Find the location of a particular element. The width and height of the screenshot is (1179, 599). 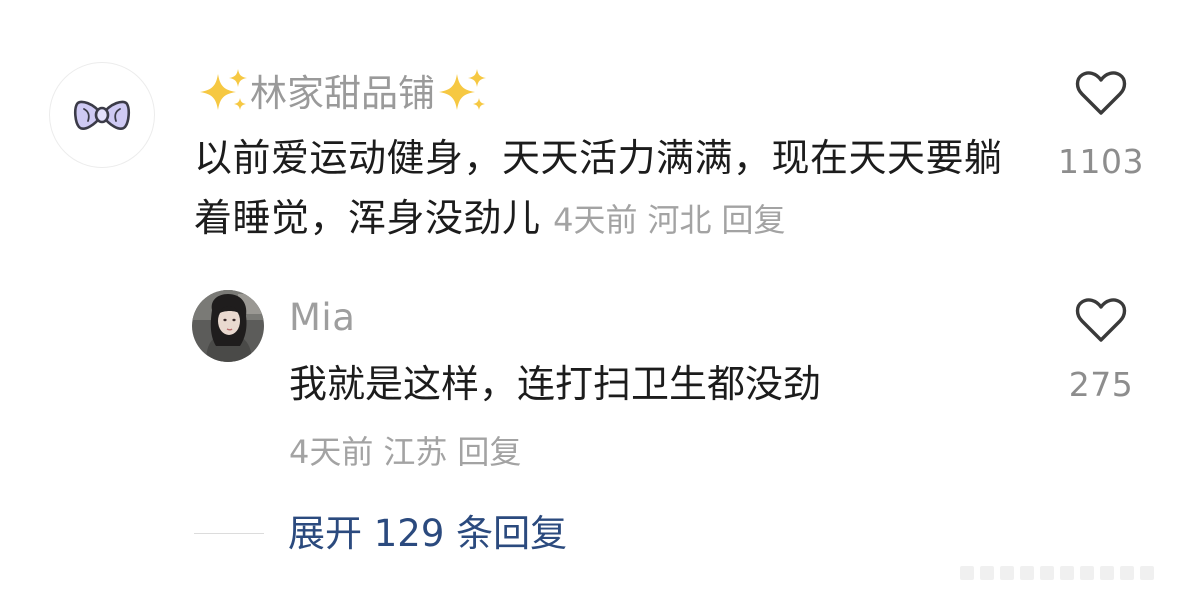

like-button: 275 is located at coordinates (1101, 350).